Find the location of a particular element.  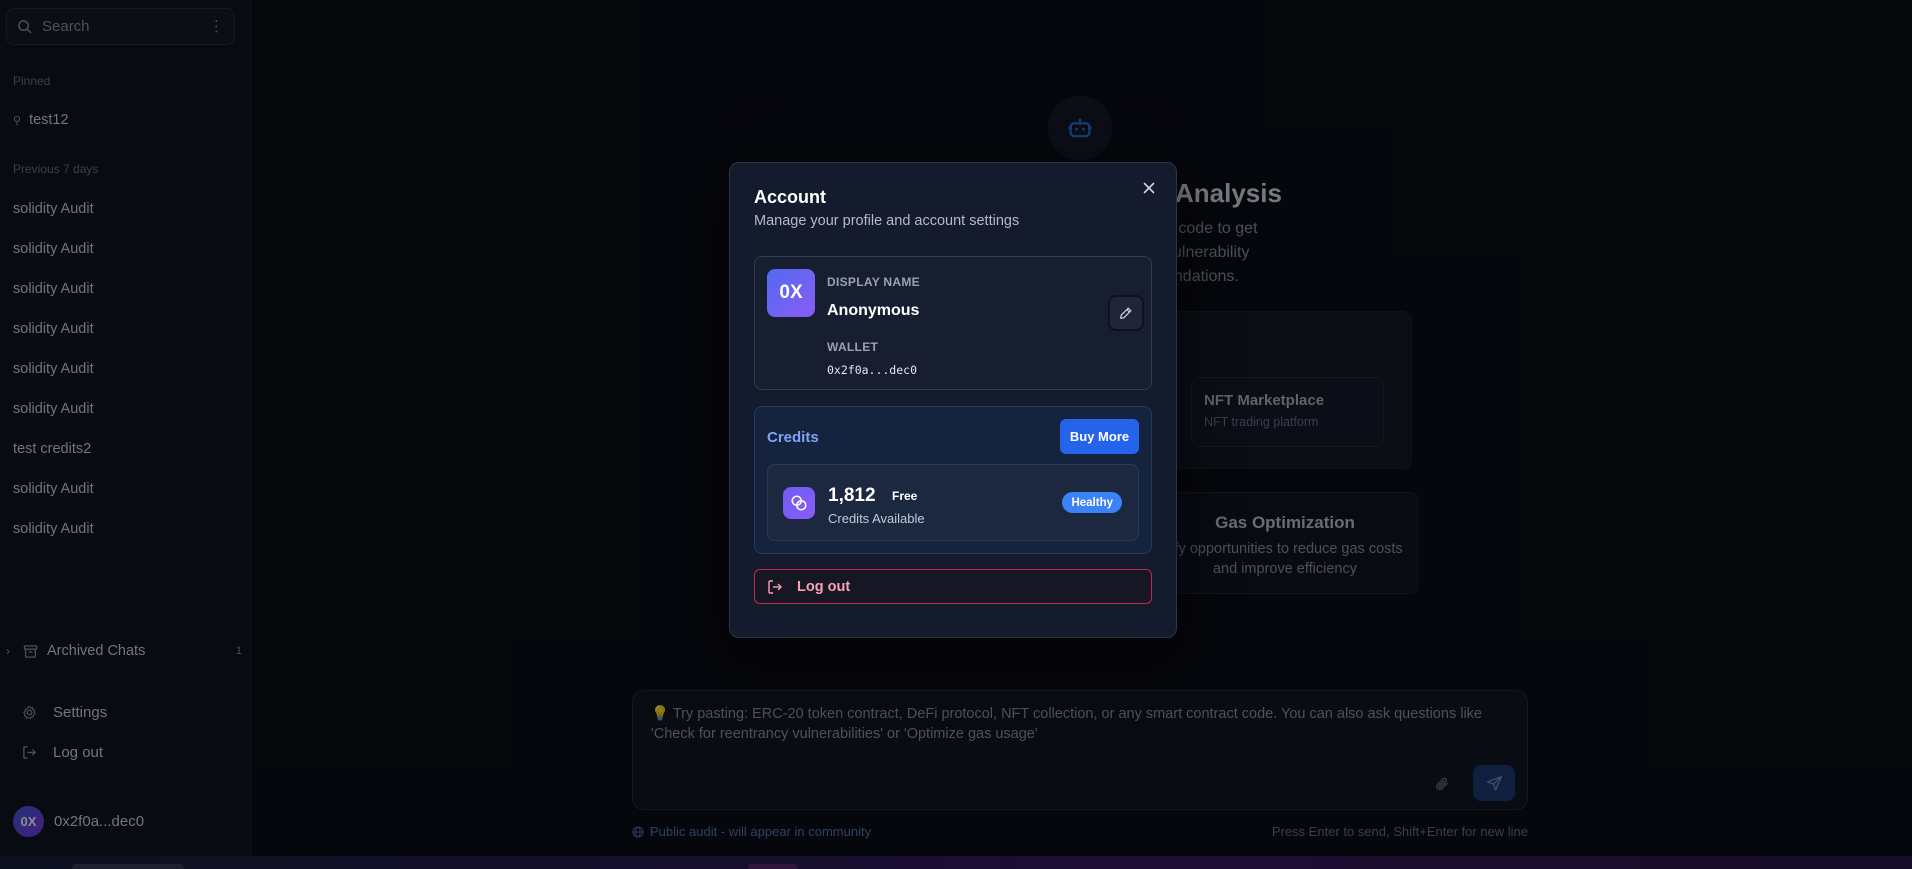

logout-button: Log out is located at coordinates (953, 586).